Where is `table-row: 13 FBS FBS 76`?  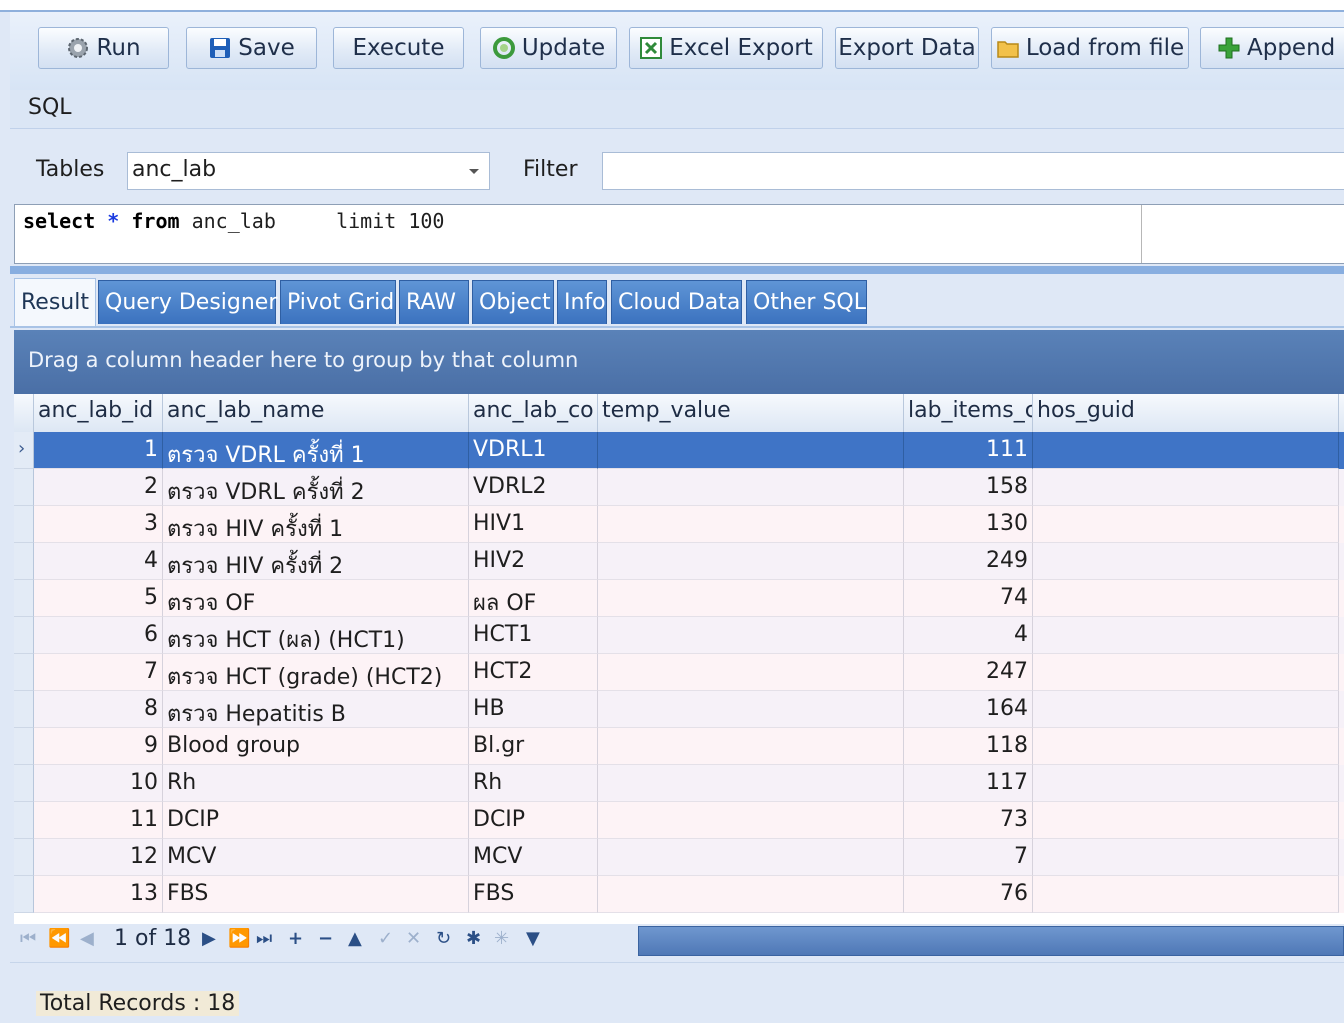 table-row: 13 FBS FBS 76 is located at coordinates (679, 894).